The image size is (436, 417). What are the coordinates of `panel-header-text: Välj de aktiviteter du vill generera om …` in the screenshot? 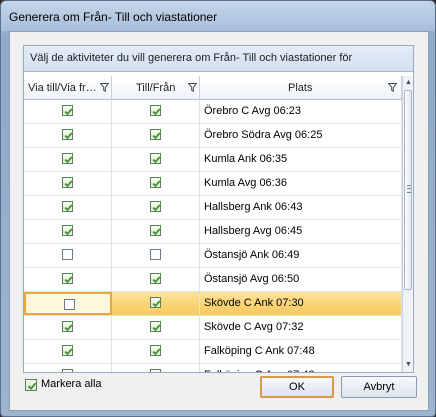 It's located at (191, 58).